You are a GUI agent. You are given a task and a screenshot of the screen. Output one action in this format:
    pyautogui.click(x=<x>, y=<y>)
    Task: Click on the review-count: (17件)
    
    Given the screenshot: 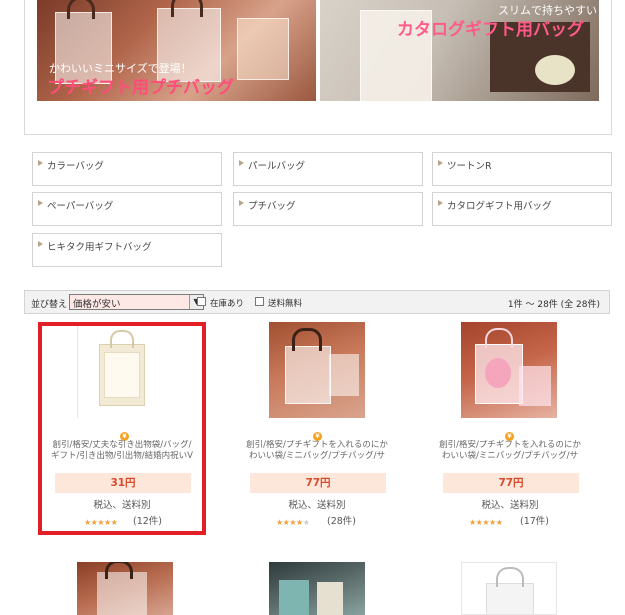 What is the action you would take?
    pyautogui.click(x=534, y=520)
    